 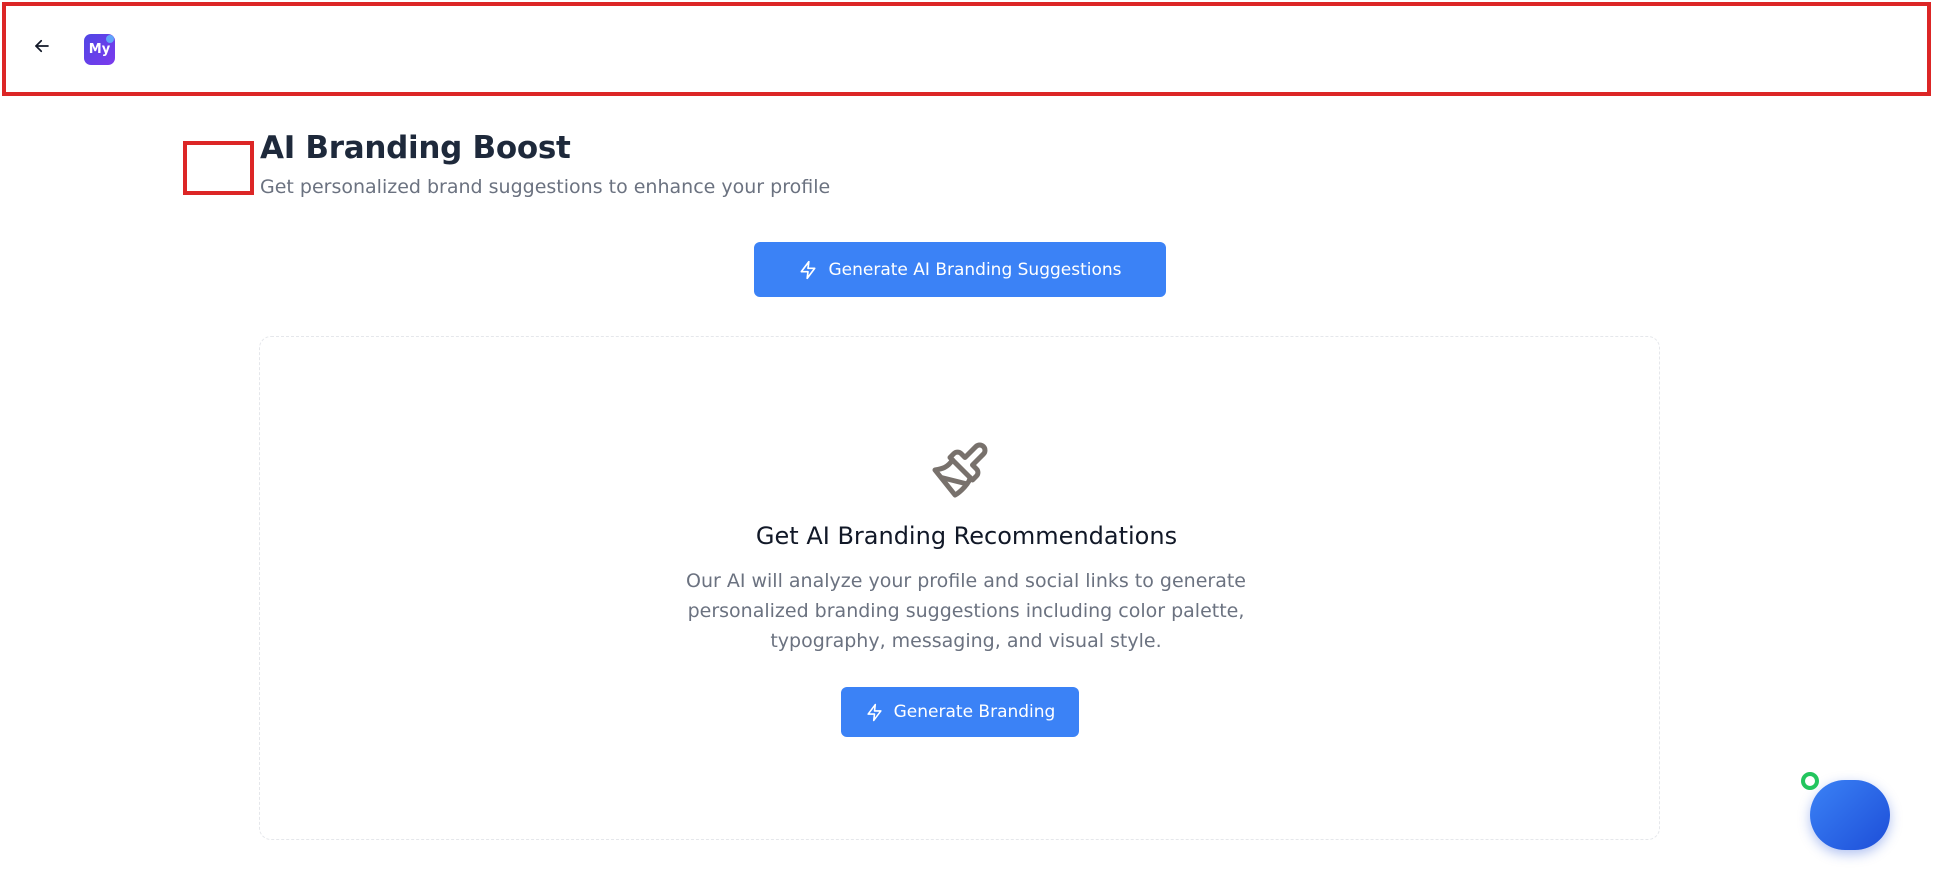 I want to click on generate-suggestions-button: Generate AI Branding Suggestions, so click(x=960, y=269).